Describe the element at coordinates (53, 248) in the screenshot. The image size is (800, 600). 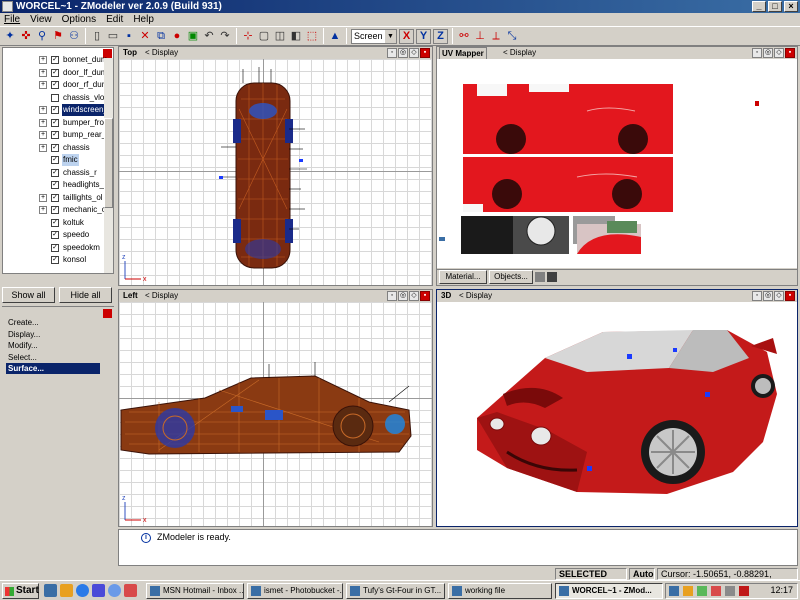
I see `tree-item: ✓ speedokm` at that location.